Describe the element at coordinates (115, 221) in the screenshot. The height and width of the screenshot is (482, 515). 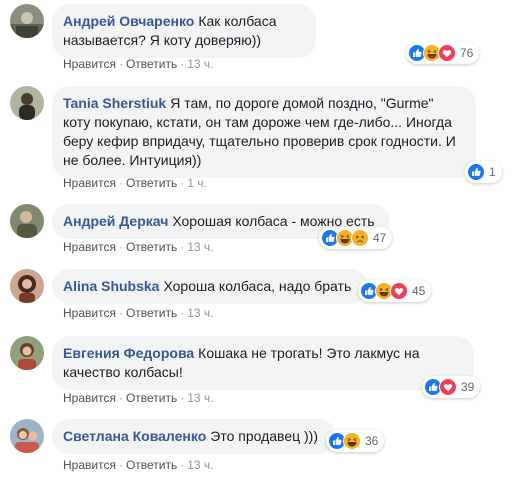
I see `comment-author: Андрей Деркач` at that location.